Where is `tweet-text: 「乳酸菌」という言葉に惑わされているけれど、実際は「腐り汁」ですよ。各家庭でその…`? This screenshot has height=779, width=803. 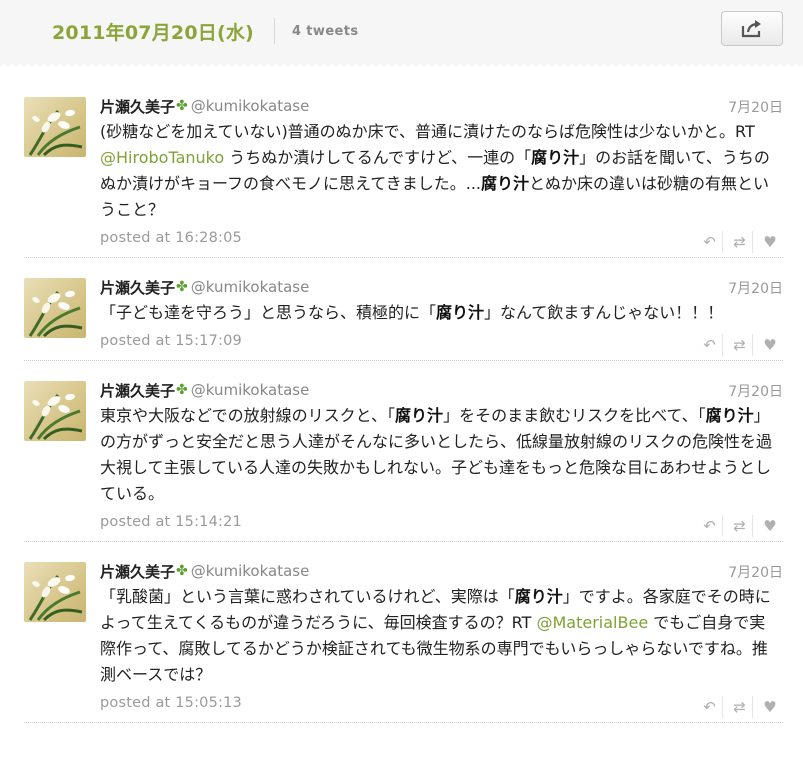
tweet-text: 「乳酸菌」という言葉に惑わされているけれど、実際は「腐り汁」ですよ。各家庭でその… is located at coordinates (435, 635).